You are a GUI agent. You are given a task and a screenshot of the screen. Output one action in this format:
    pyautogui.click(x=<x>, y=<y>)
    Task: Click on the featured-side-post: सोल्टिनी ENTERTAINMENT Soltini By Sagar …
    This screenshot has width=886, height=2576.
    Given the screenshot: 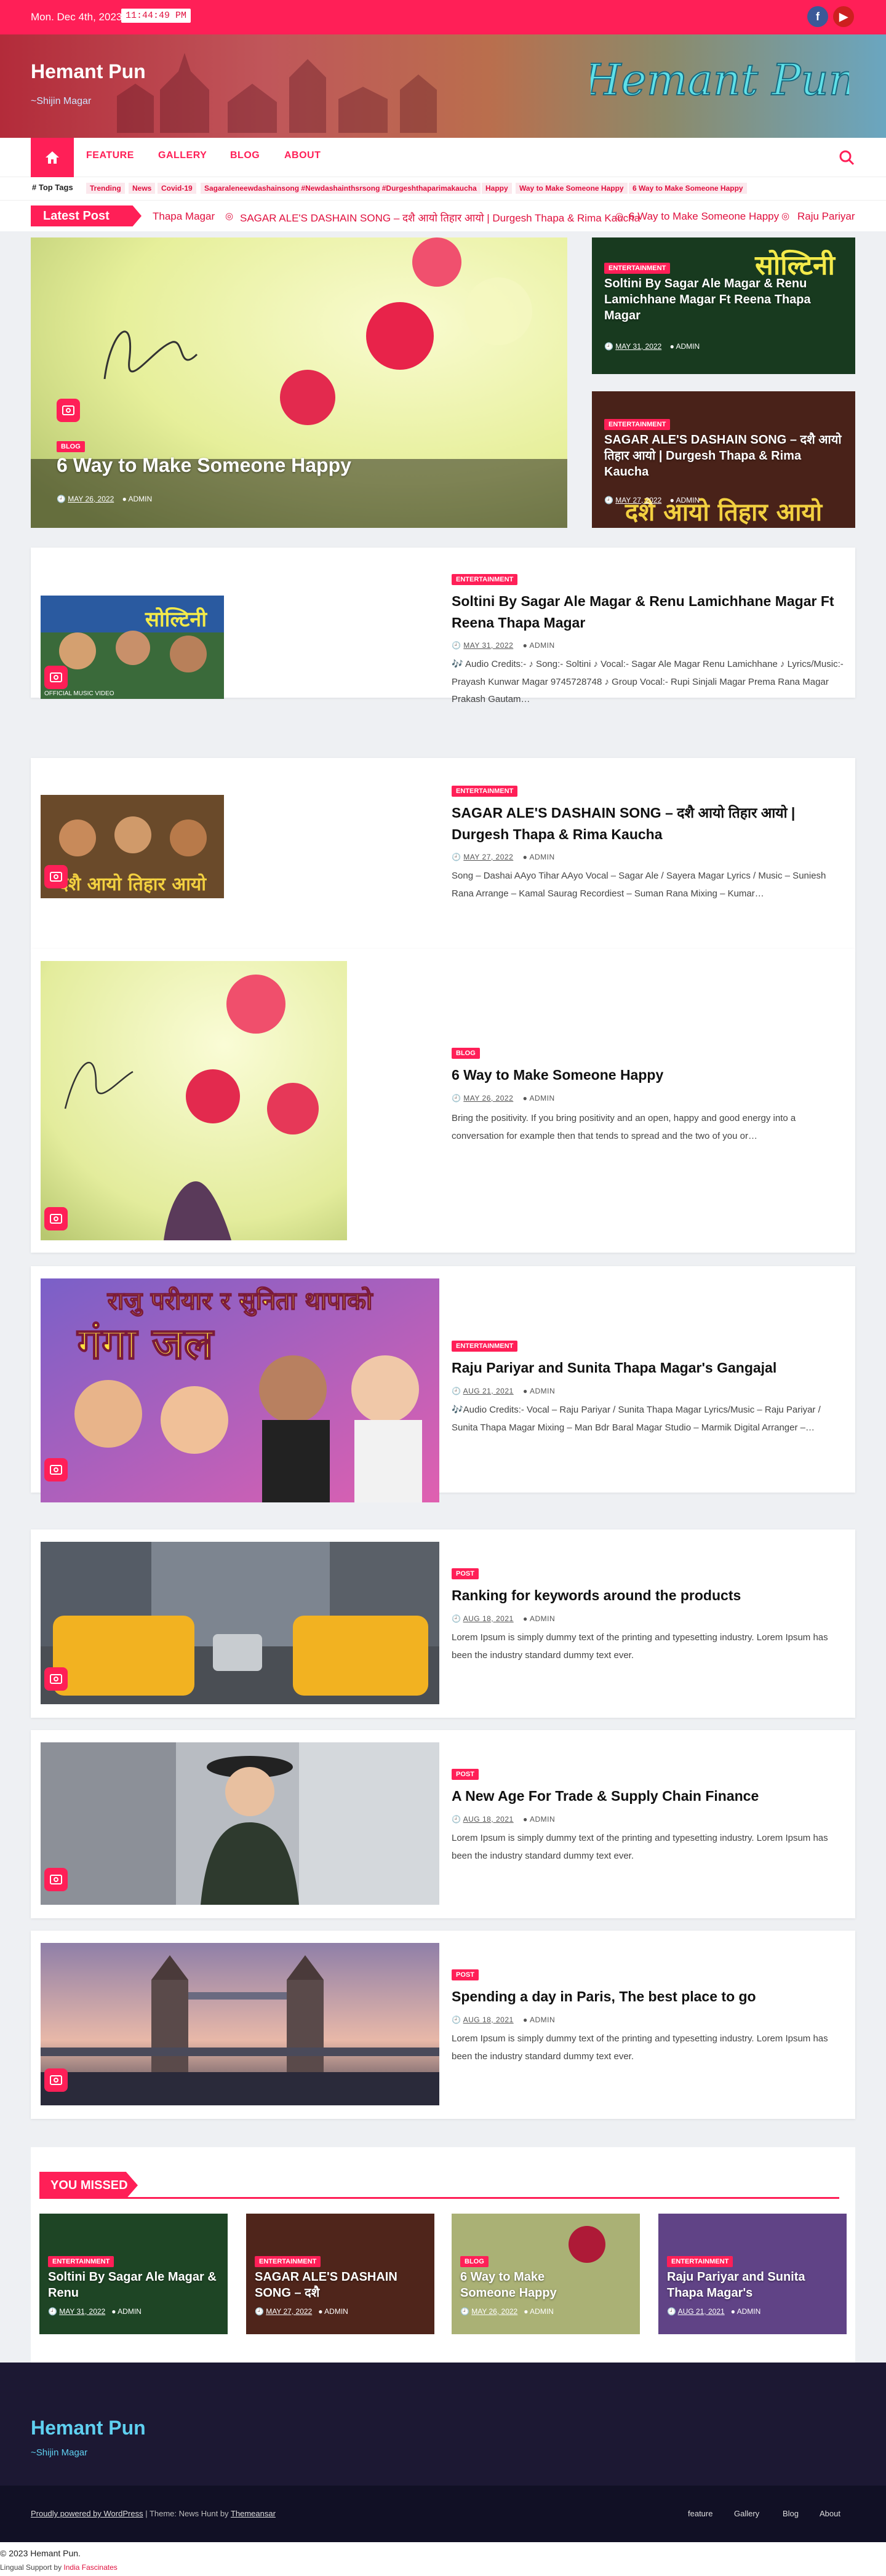 What is the action you would take?
    pyautogui.click(x=723, y=305)
    